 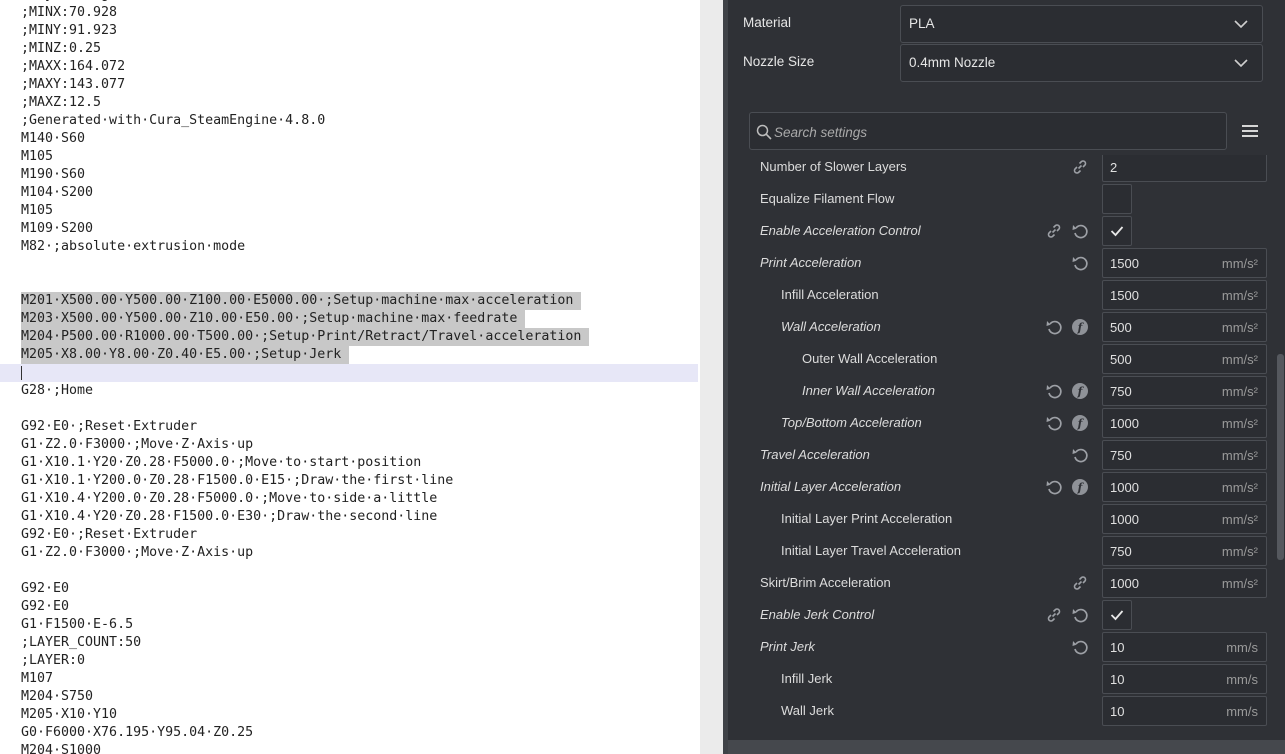 I want to click on setting-label: Infill Acceleration, so click(x=830, y=294).